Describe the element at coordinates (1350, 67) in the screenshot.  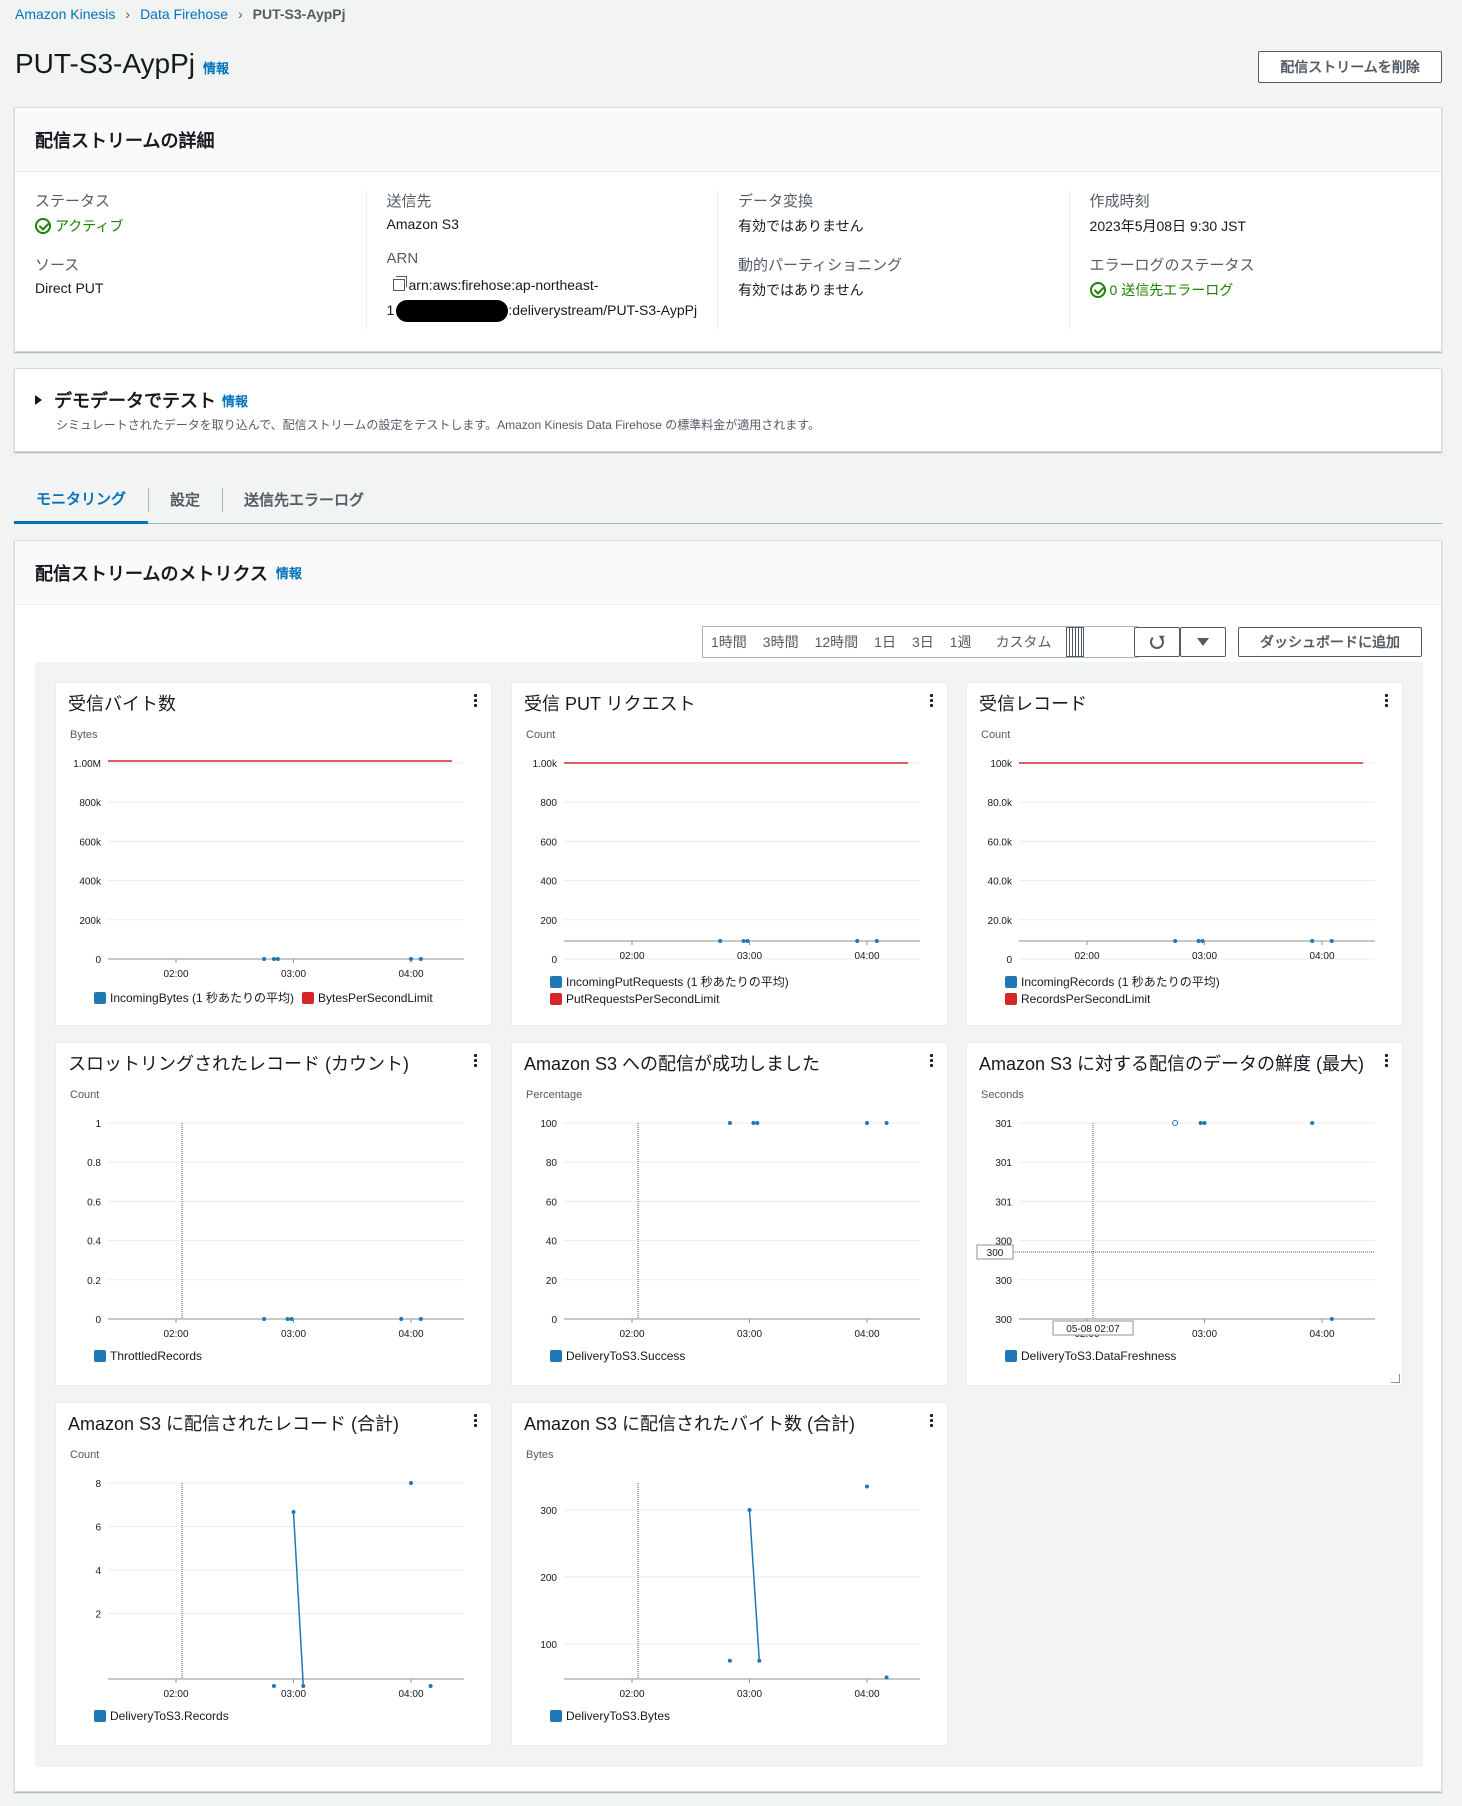
I see `delete-stream-button: 配信ストリームを削除` at that location.